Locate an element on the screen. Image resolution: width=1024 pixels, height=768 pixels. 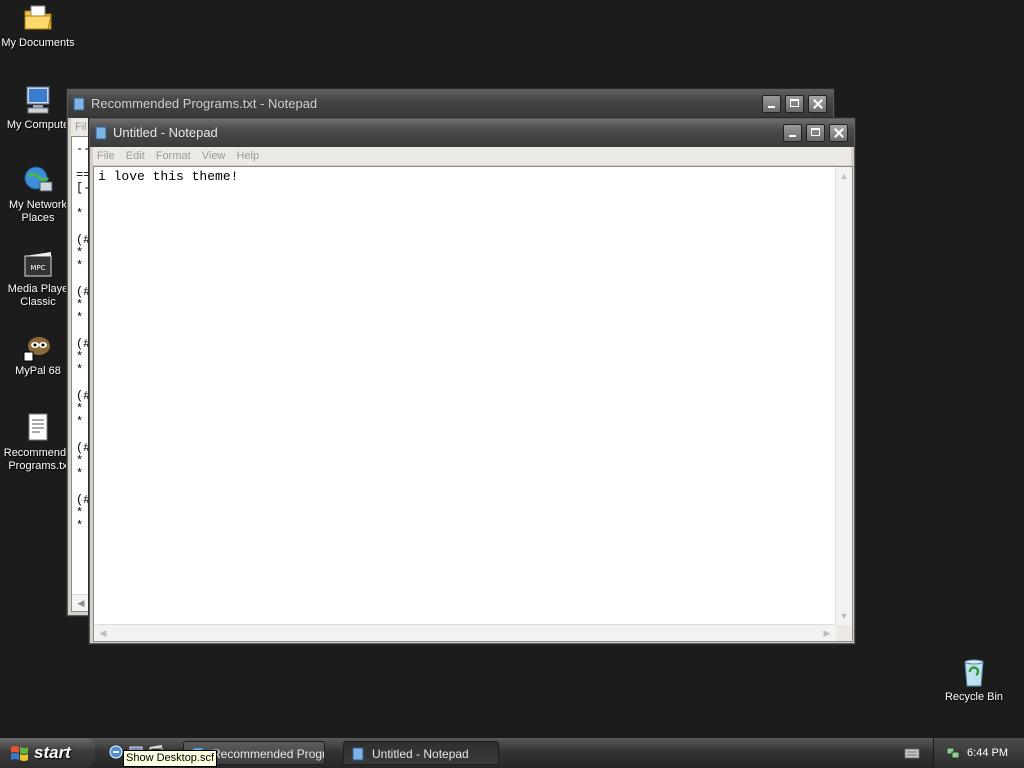
desktop-icon-label: MyPal 68 is located at coordinates (38, 371).